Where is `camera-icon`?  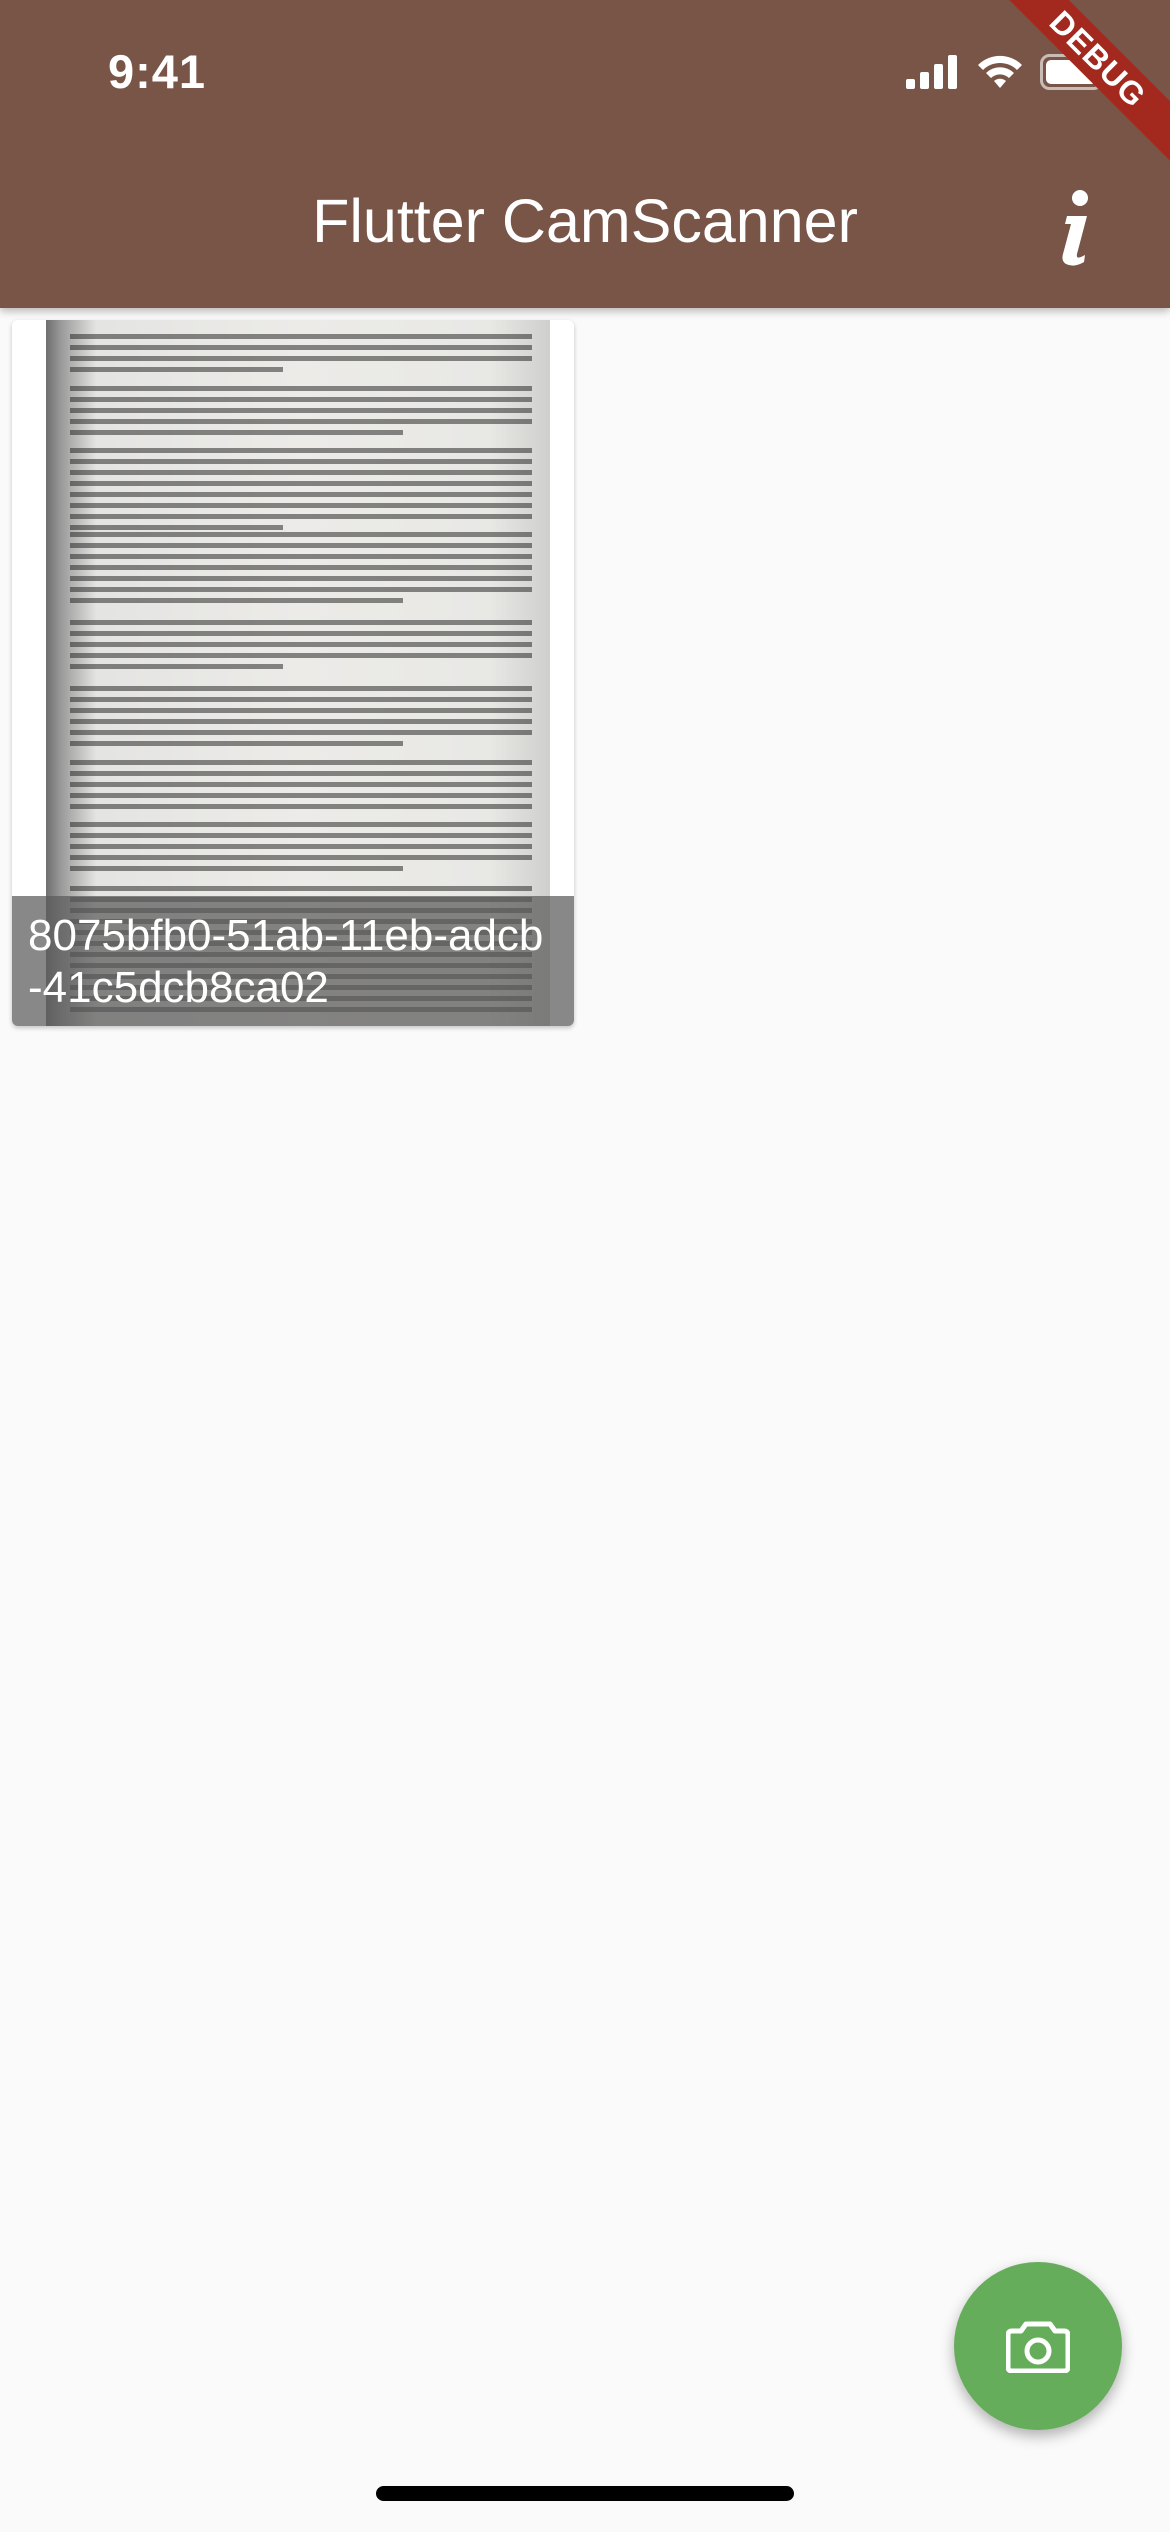
camera-icon is located at coordinates (1038, 2347).